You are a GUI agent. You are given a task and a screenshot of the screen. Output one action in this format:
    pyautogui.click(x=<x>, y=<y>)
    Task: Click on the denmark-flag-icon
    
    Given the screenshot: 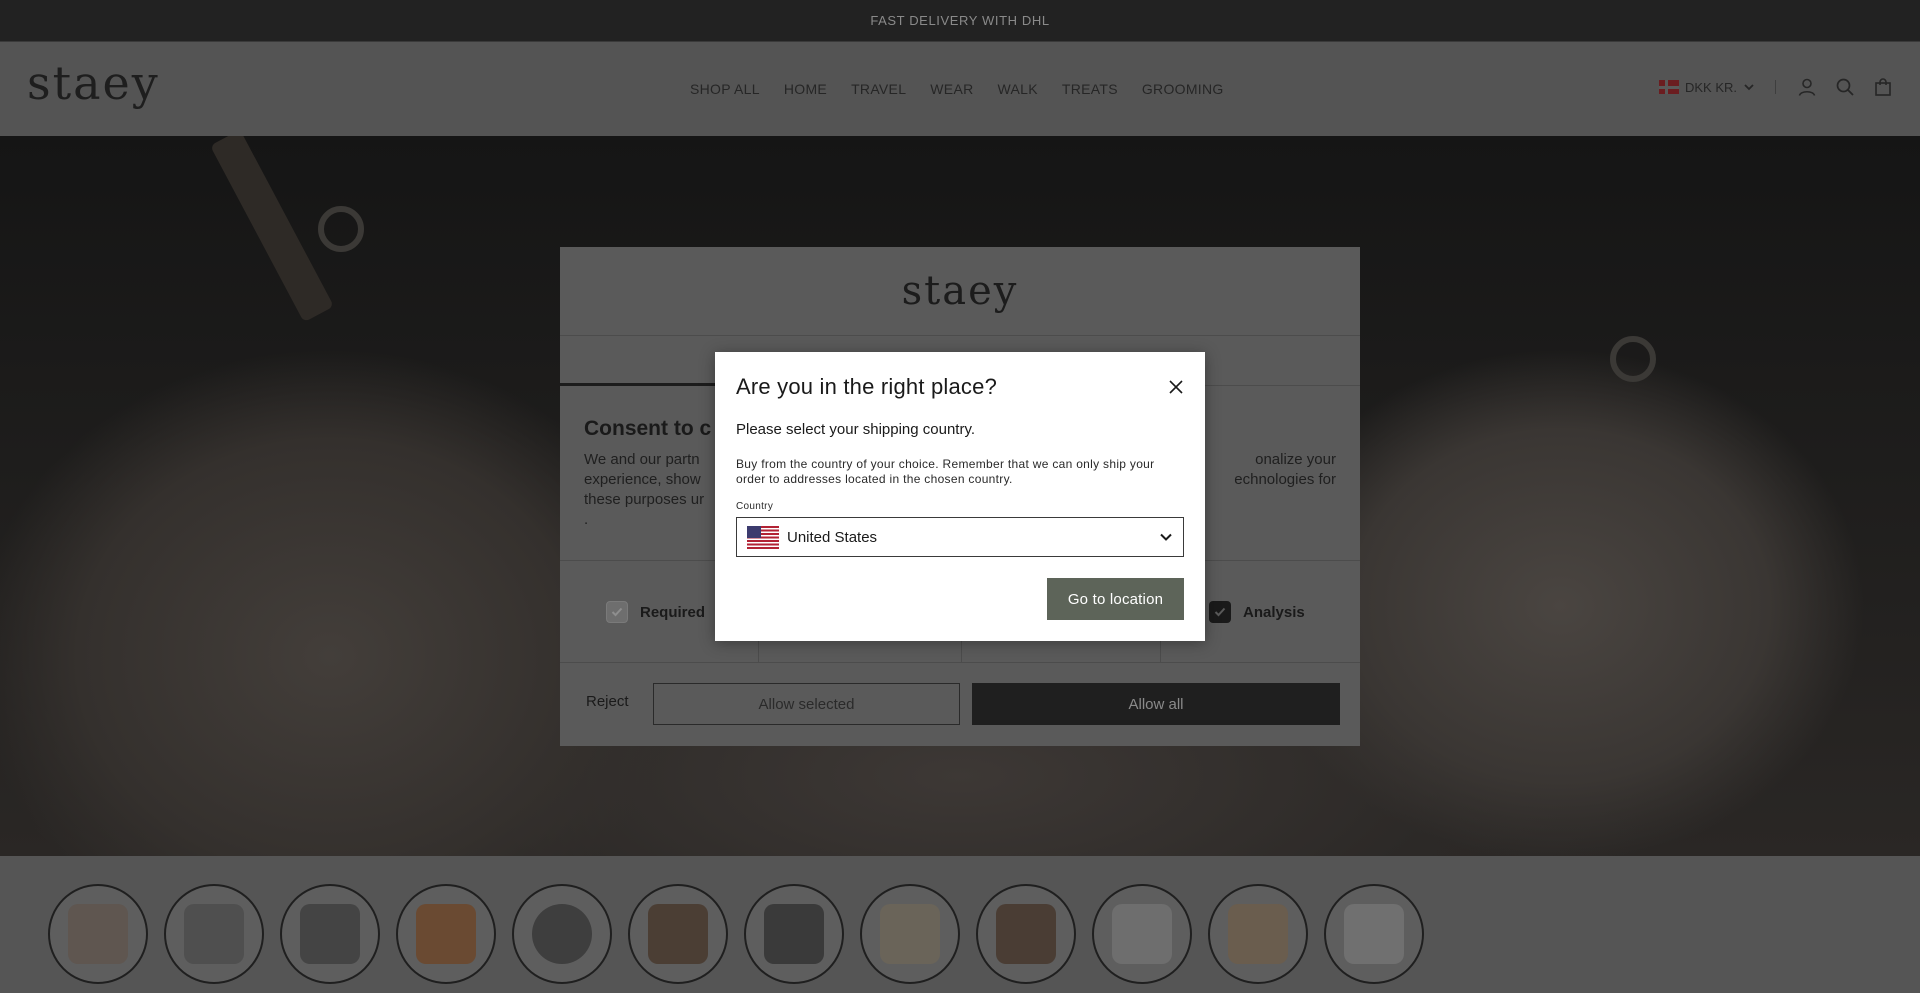 What is the action you would take?
    pyautogui.click(x=1668, y=87)
    